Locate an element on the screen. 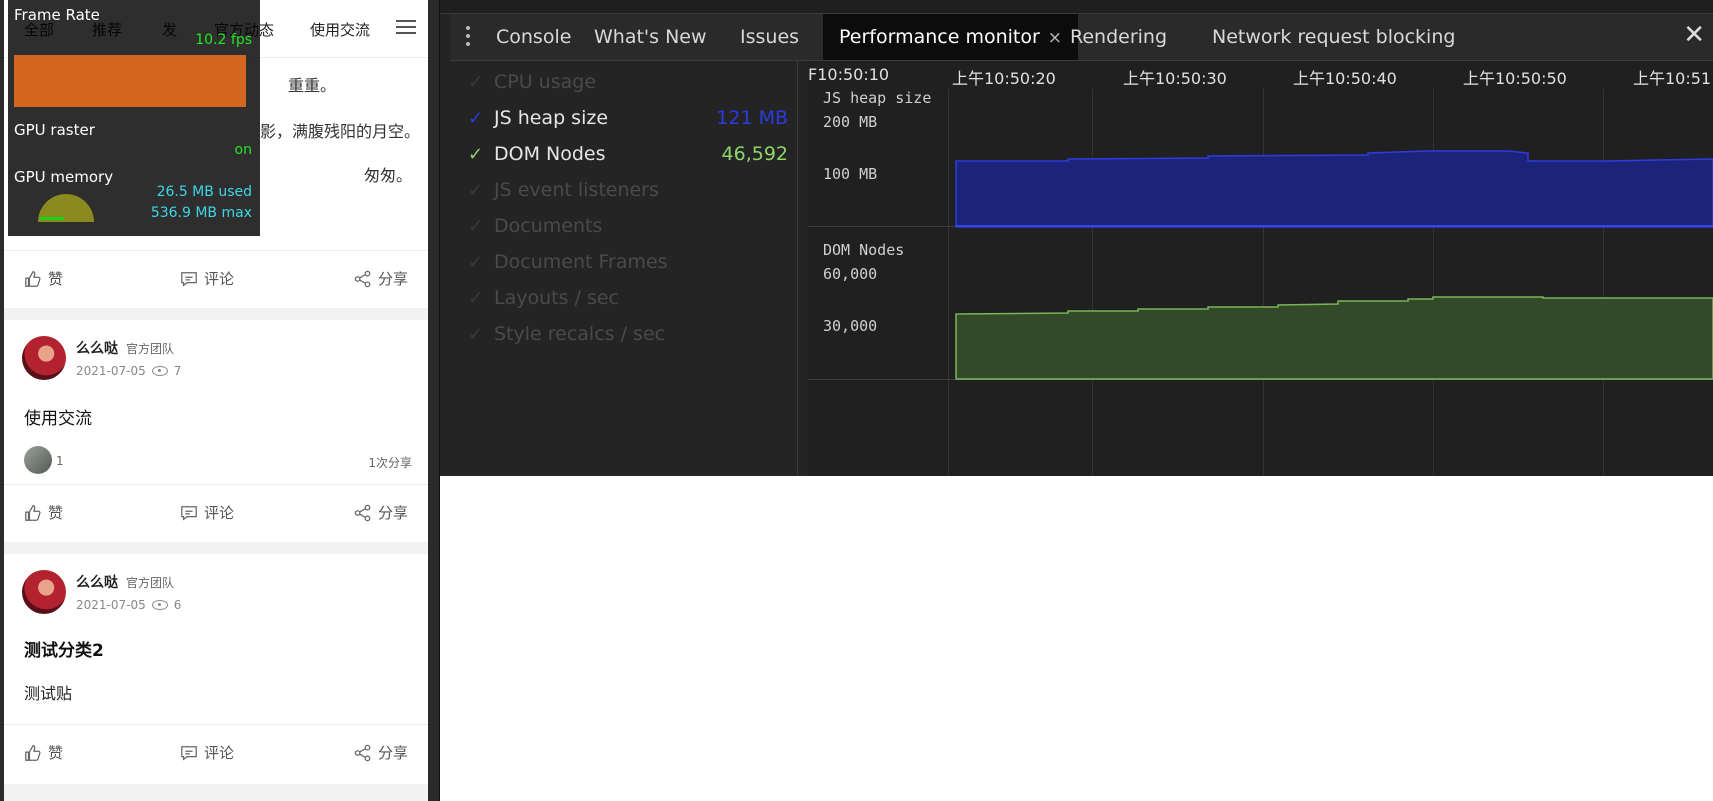 The image size is (1713, 801). metric-row: ✓ Documents is located at coordinates (628, 226).